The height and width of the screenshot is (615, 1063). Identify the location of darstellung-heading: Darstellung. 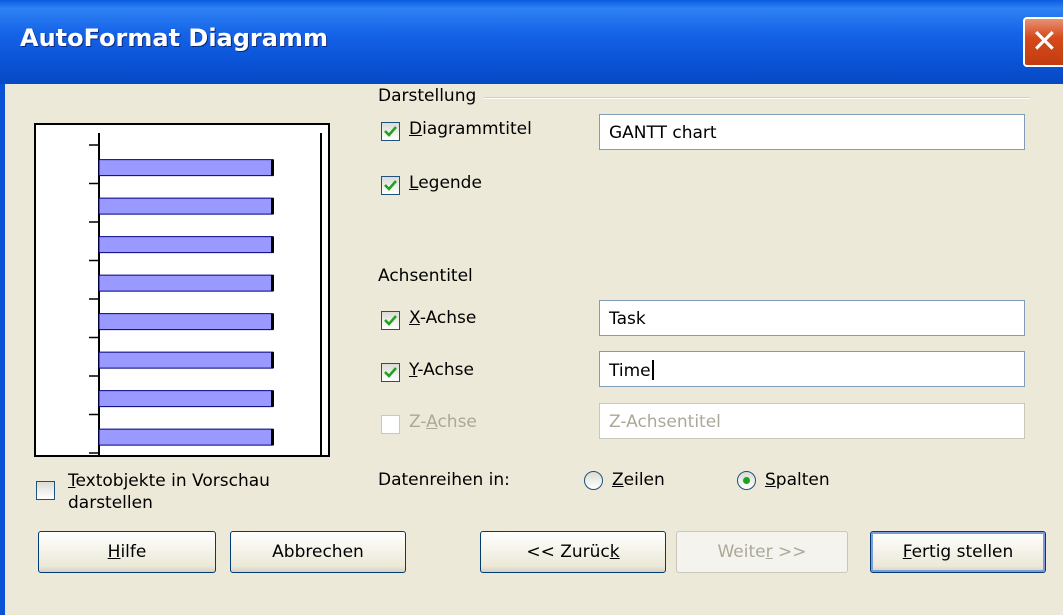
(427, 96).